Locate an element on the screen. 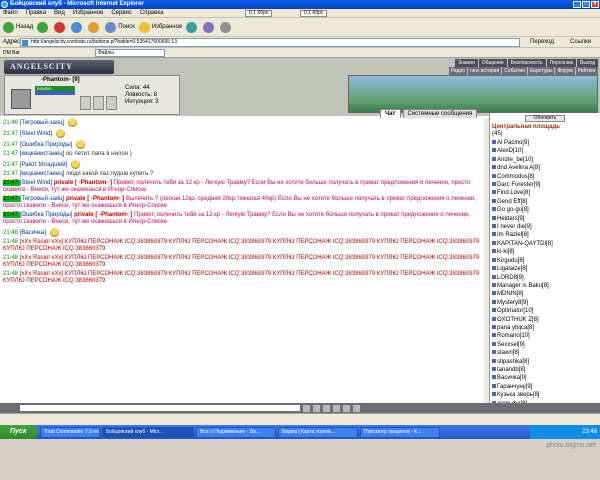  minimize-button: _ is located at coordinates (577, 4).